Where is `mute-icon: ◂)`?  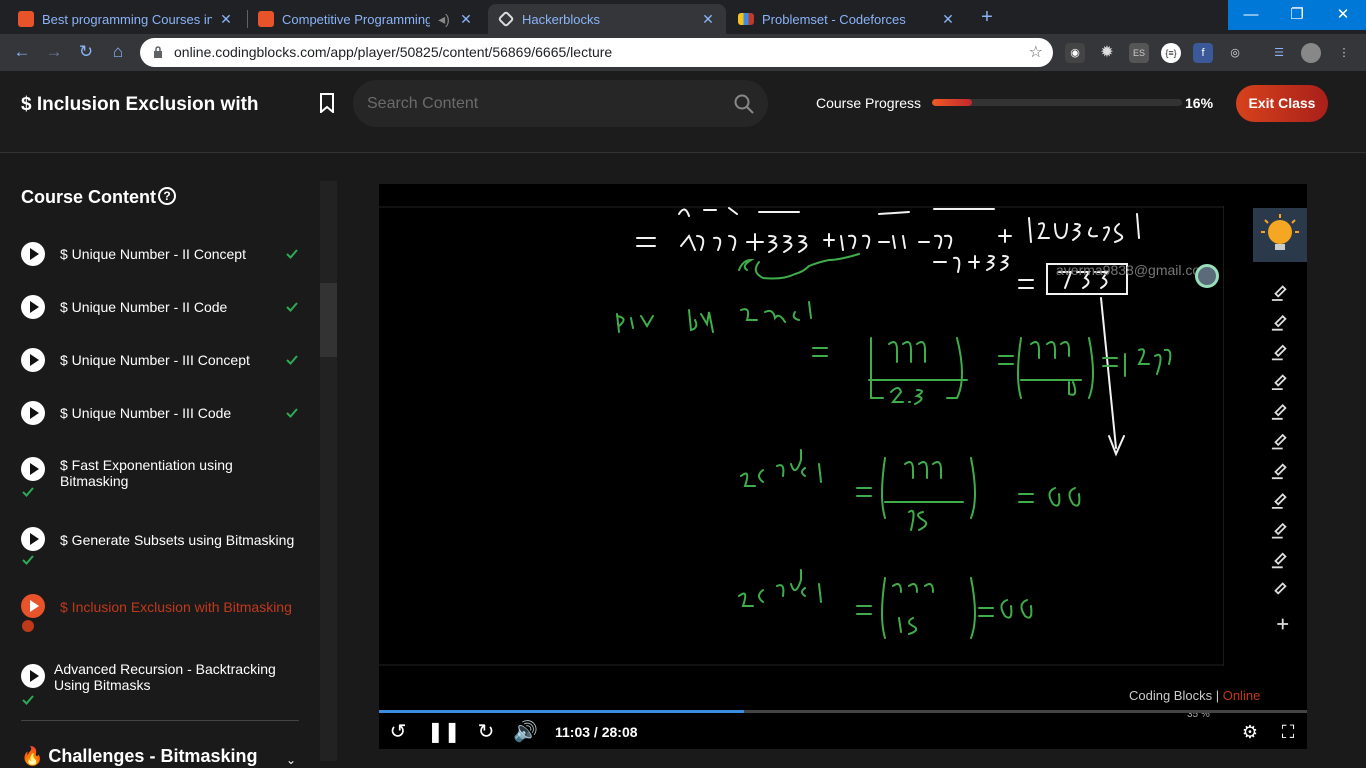 mute-icon: ◂) is located at coordinates (444, 19).